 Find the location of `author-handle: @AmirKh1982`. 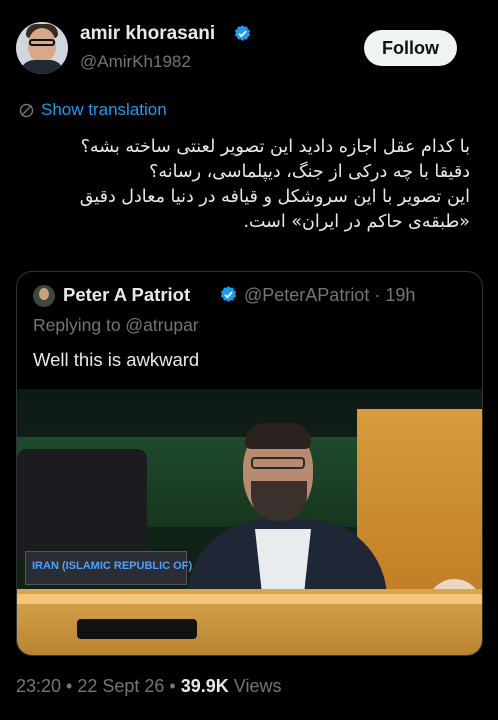

author-handle: @AmirKh1982 is located at coordinates (135, 62).